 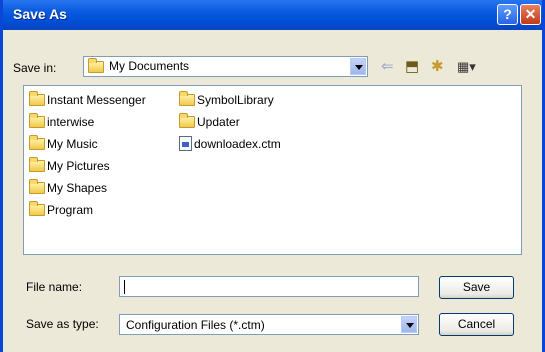 What do you see at coordinates (476, 324) in the screenshot?
I see `cancel-button: Cancel` at bounding box center [476, 324].